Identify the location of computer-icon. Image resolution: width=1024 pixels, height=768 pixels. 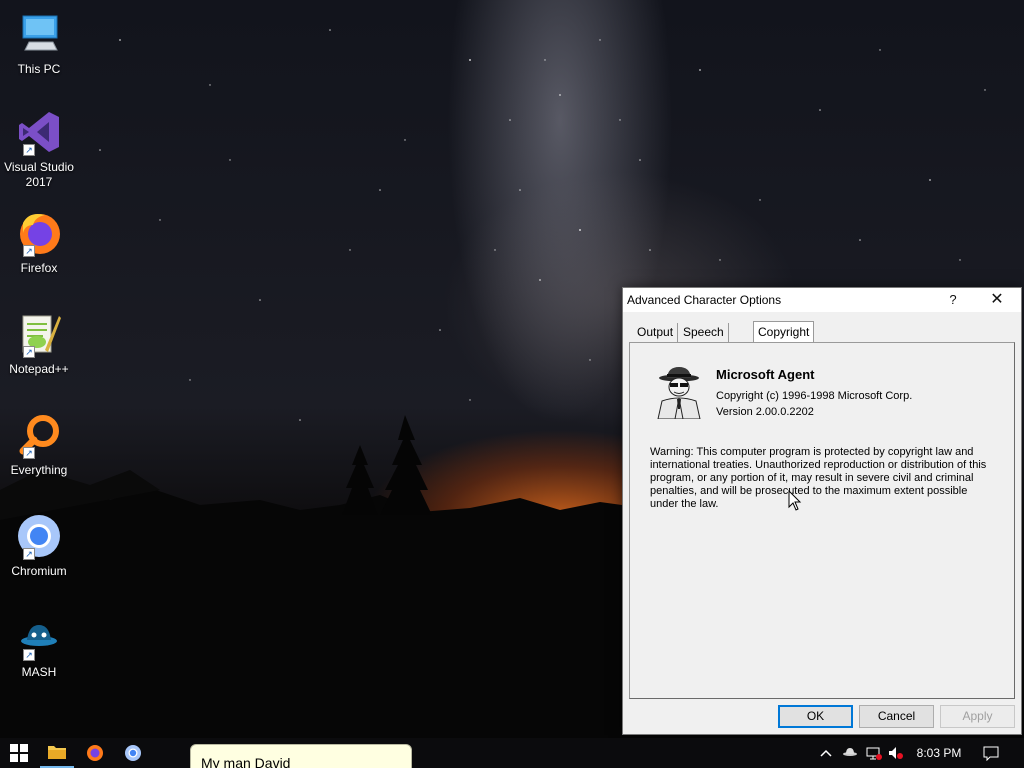
(39, 34).